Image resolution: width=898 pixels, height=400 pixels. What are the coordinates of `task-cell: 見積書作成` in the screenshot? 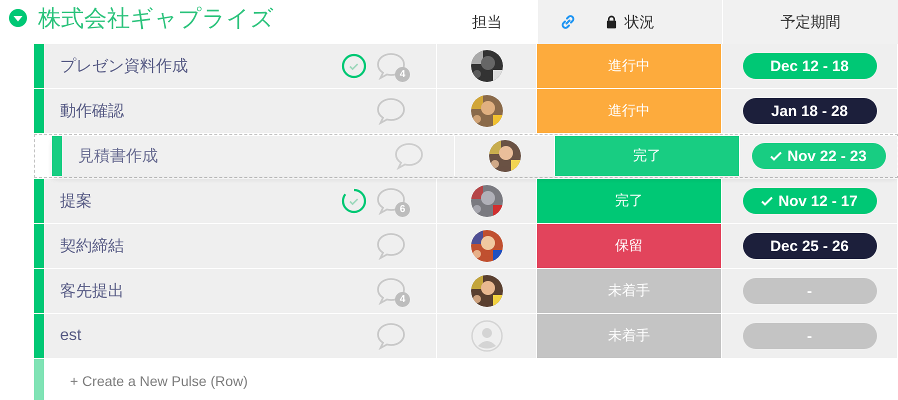 It's located at (258, 156).